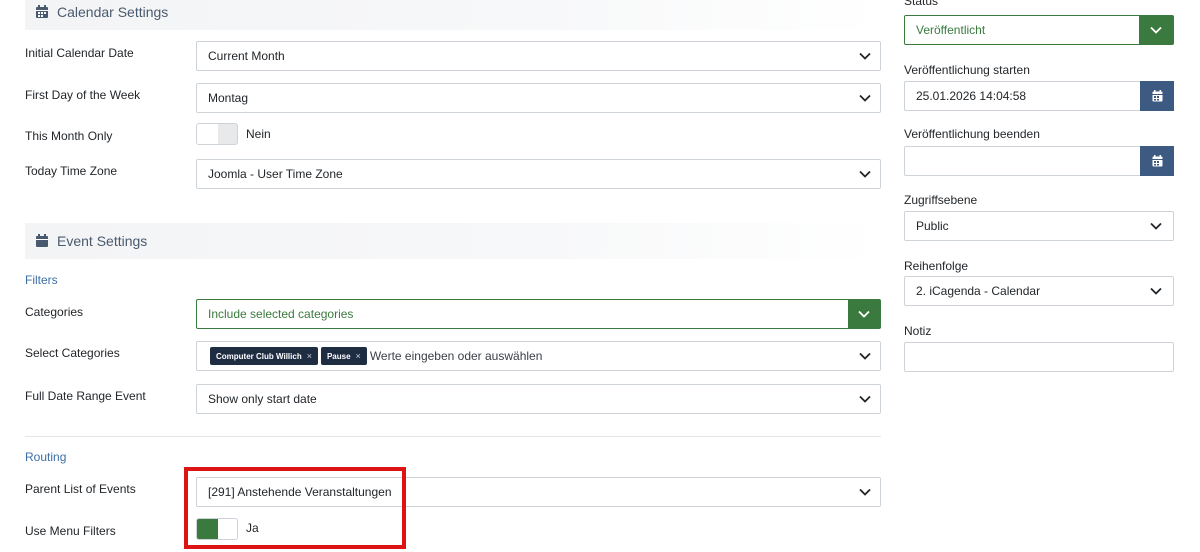 Image resolution: width=1200 pixels, height=552 pixels. I want to click on select-value: 2. iCagenda - Calendar, so click(978, 291).